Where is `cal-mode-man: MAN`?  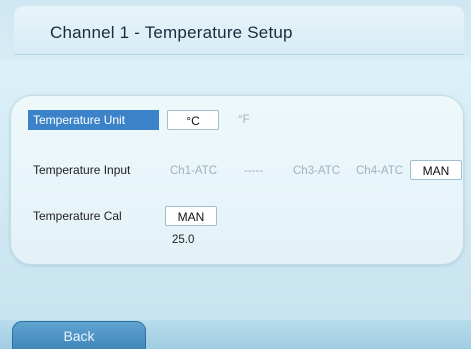
cal-mode-man: MAN is located at coordinates (191, 216).